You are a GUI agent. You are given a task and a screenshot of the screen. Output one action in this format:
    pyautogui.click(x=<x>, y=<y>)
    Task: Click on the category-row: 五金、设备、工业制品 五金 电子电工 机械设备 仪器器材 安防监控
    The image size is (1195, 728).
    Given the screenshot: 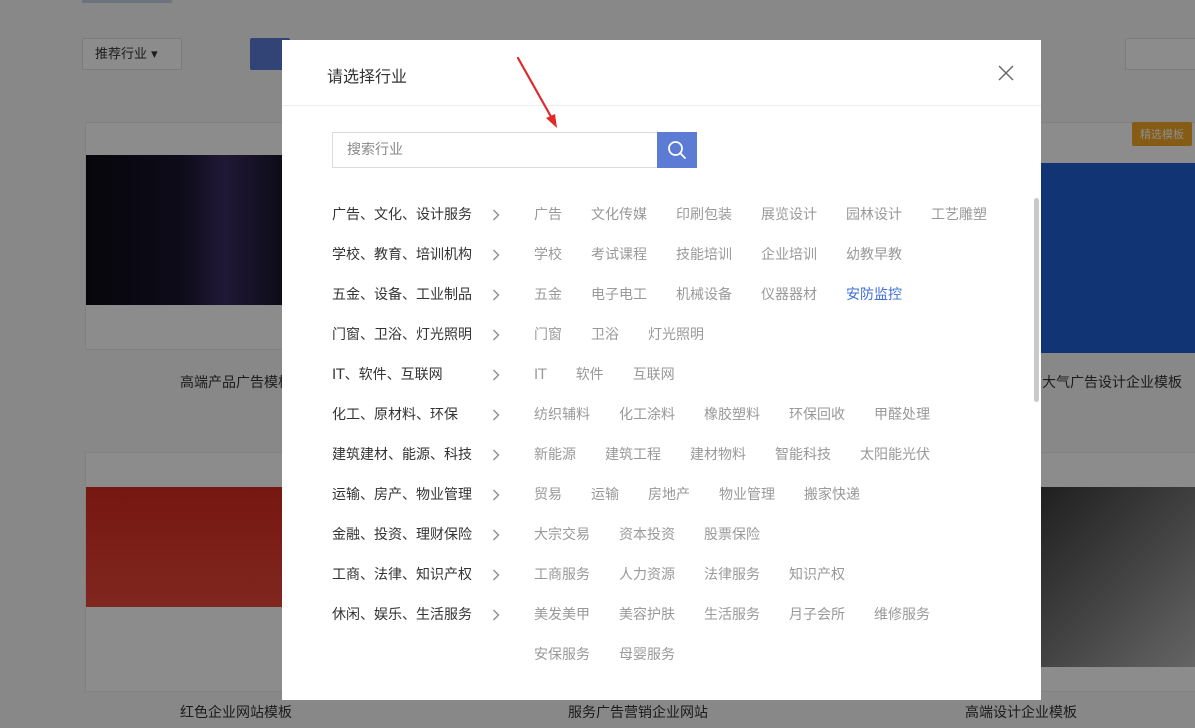 What is the action you would take?
    pyautogui.click(x=682, y=295)
    